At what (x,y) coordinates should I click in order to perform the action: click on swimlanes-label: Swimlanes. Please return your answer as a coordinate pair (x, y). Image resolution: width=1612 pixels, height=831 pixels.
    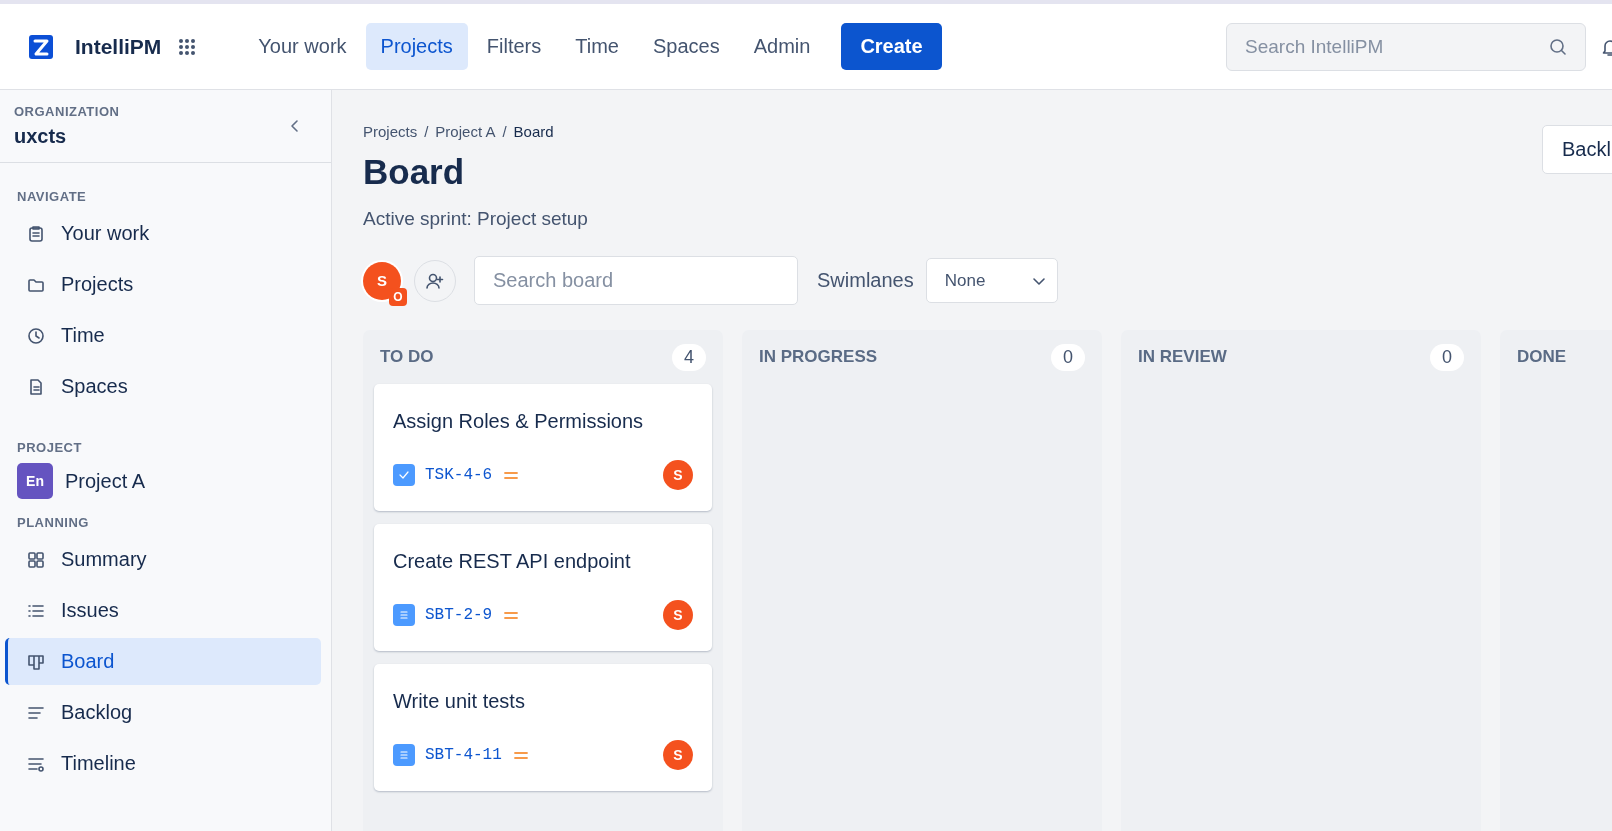
    Looking at the image, I should click on (865, 280).